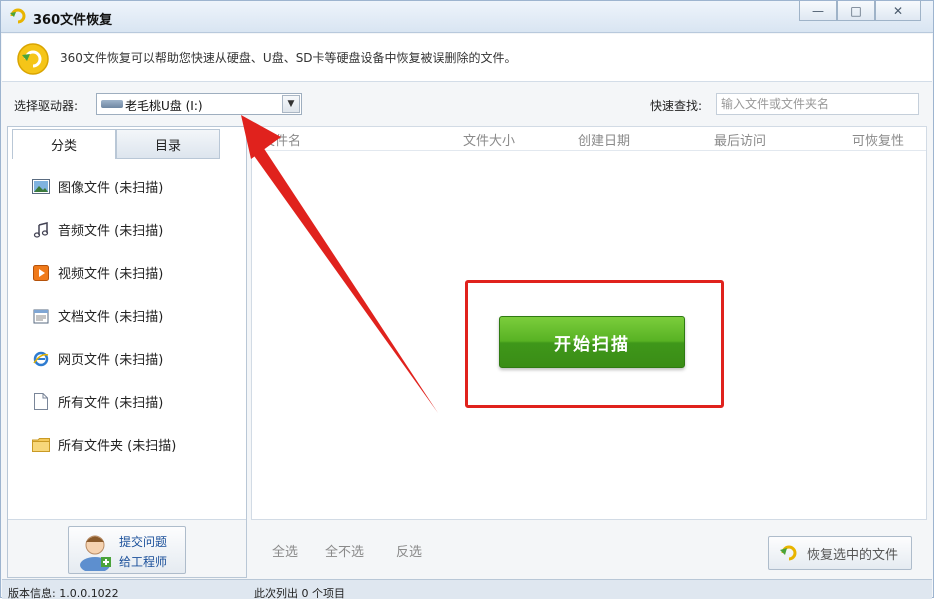  Describe the element at coordinates (288, 58) in the screenshot. I see `info-description: 360文件恢复可以帮助您快速从硬盘、U盘、SD卡等硬盘设备中恢复被误删除的文件。` at that location.